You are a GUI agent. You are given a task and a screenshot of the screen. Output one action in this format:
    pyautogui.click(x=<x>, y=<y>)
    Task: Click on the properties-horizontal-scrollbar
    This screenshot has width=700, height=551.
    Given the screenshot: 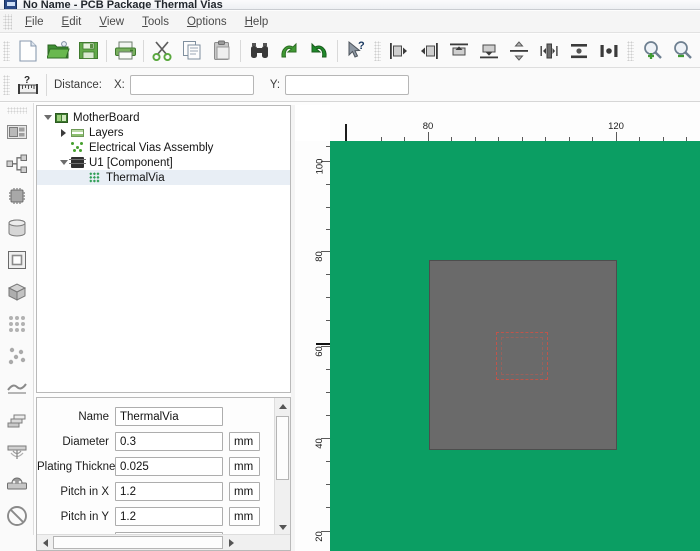 What is the action you would take?
    pyautogui.click(x=163, y=542)
    